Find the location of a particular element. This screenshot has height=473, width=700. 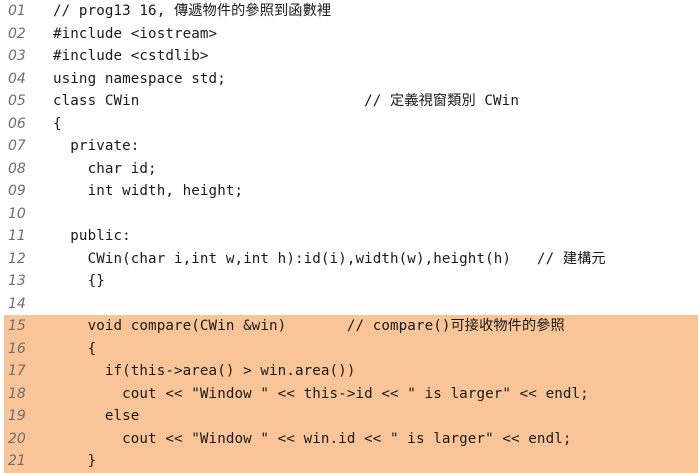

line-number: 07 is located at coordinates (17, 146).